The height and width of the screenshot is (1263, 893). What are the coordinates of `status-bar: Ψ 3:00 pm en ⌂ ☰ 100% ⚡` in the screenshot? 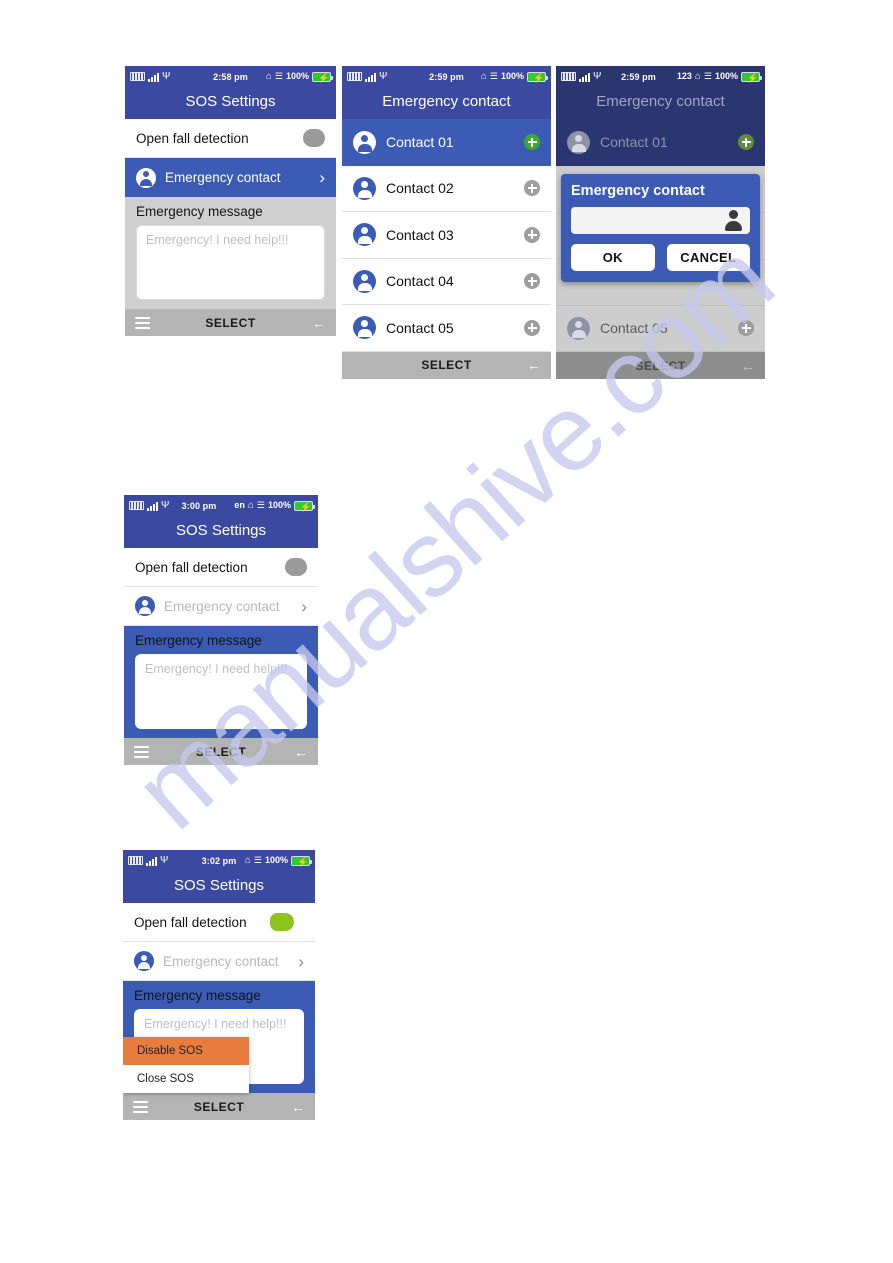 It's located at (221, 505).